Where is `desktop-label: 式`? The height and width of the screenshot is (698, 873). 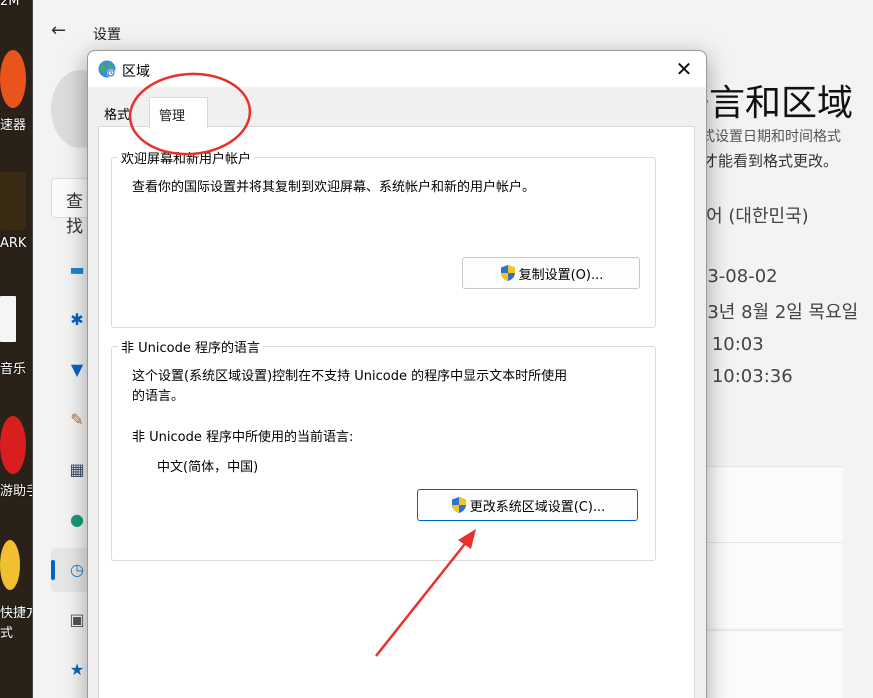 desktop-label: 式 is located at coordinates (6, 631).